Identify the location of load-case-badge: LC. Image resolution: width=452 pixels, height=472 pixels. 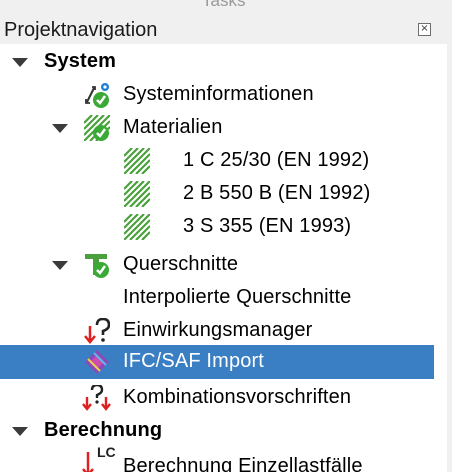
(106, 452).